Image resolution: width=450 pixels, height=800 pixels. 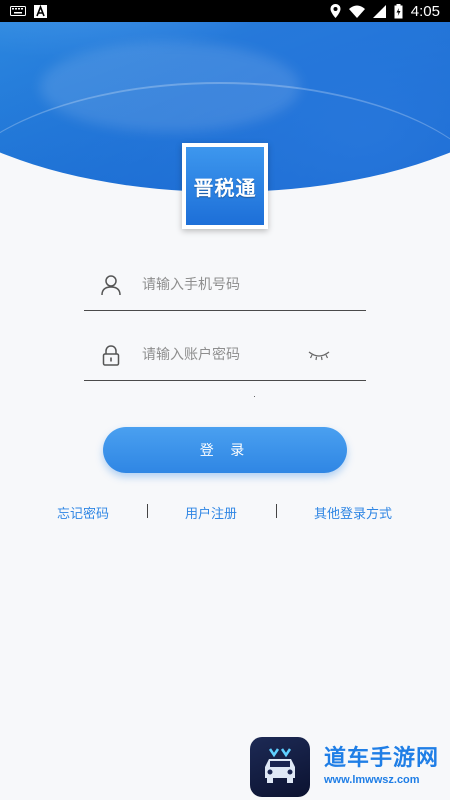 I want to click on keyboard-icon, so click(x=18, y=11).